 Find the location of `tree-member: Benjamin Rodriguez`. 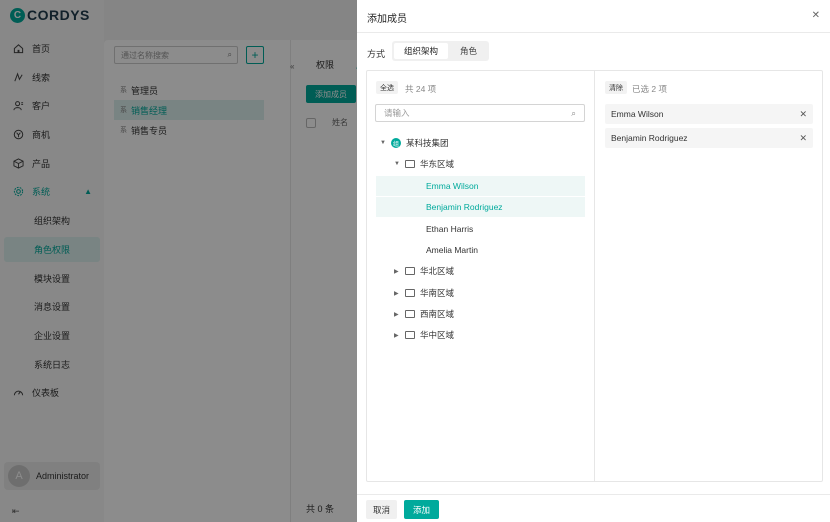

tree-member: Benjamin Rodriguez is located at coordinates (480, 207).